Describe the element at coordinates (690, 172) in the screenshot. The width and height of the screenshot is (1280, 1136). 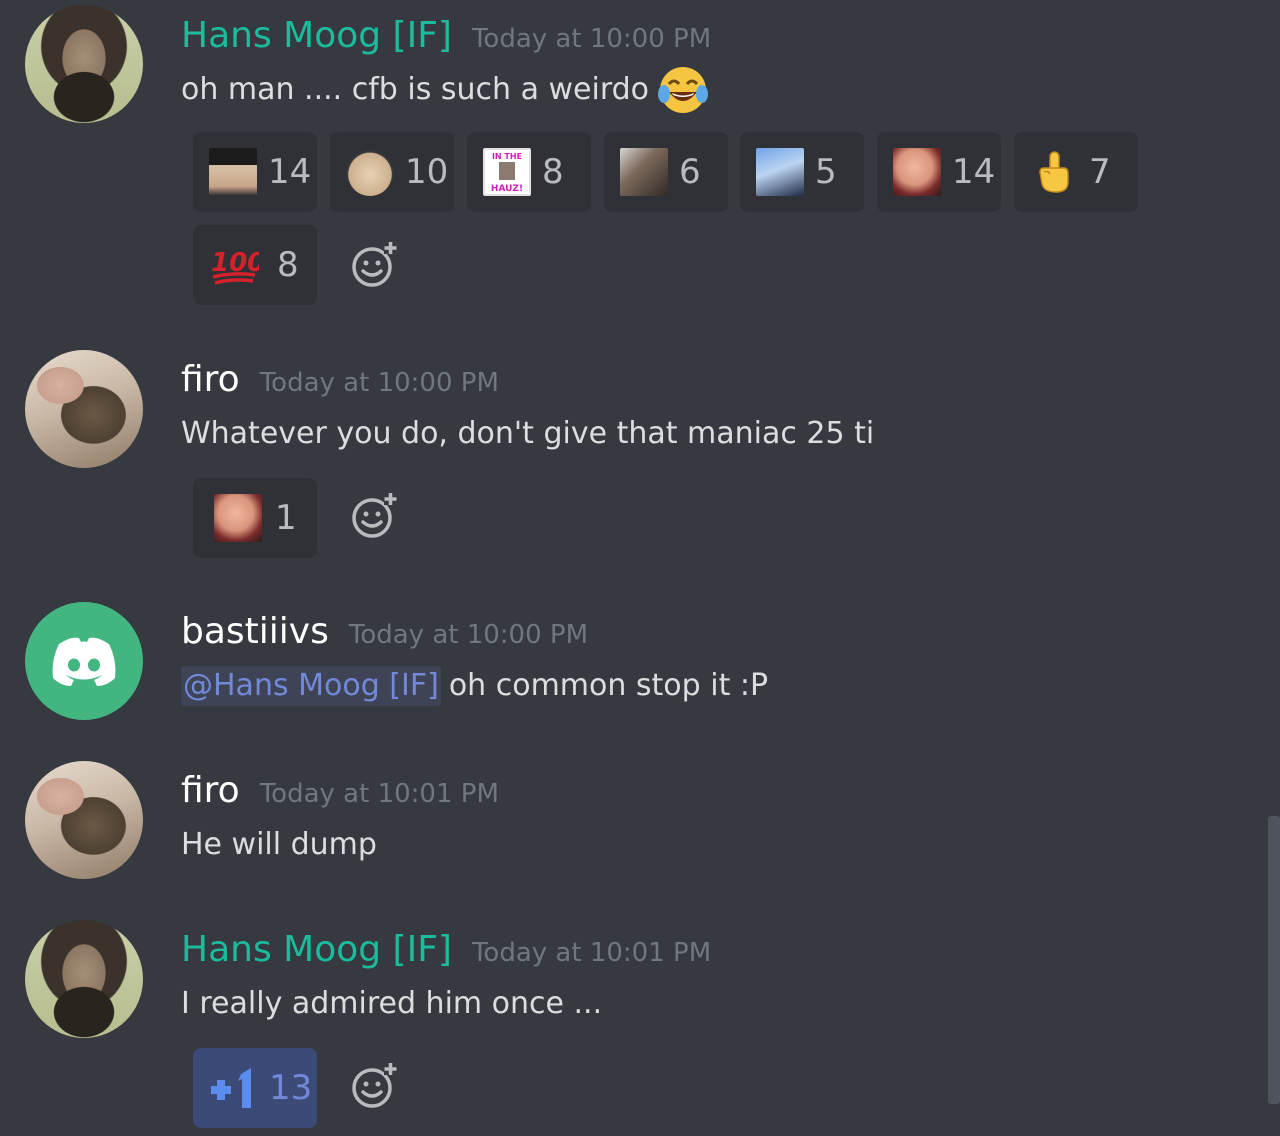
I see `reaction-count: 6` at that location.